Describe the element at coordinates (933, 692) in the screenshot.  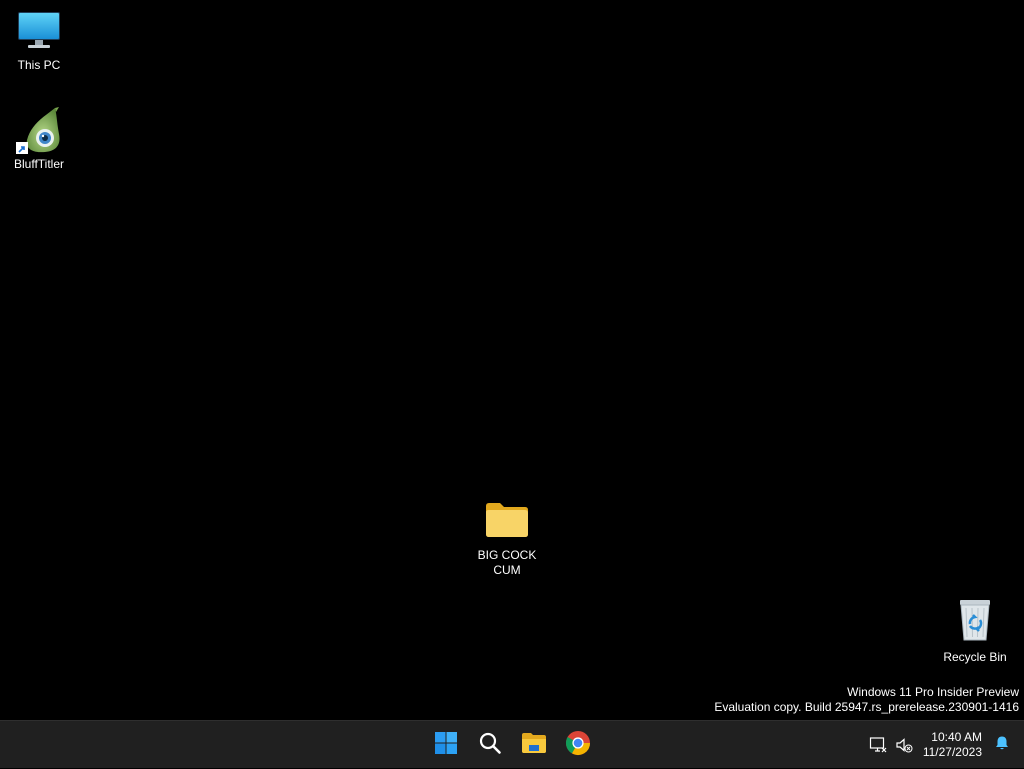
I see `watermark-line-edition: Windows 11 Pro Insider Preview` at that location.